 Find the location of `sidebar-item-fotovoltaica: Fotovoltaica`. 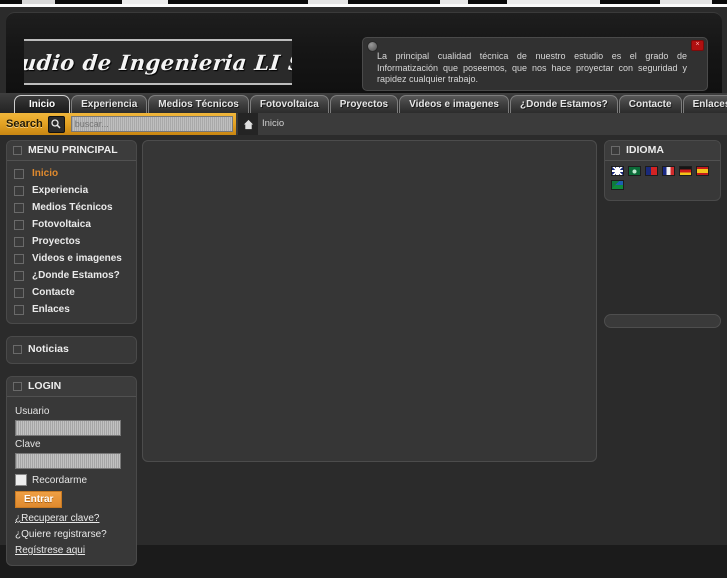

sidebar-item-fotovoltaica: Fotovoltaica is located at coordinates (71, 224).